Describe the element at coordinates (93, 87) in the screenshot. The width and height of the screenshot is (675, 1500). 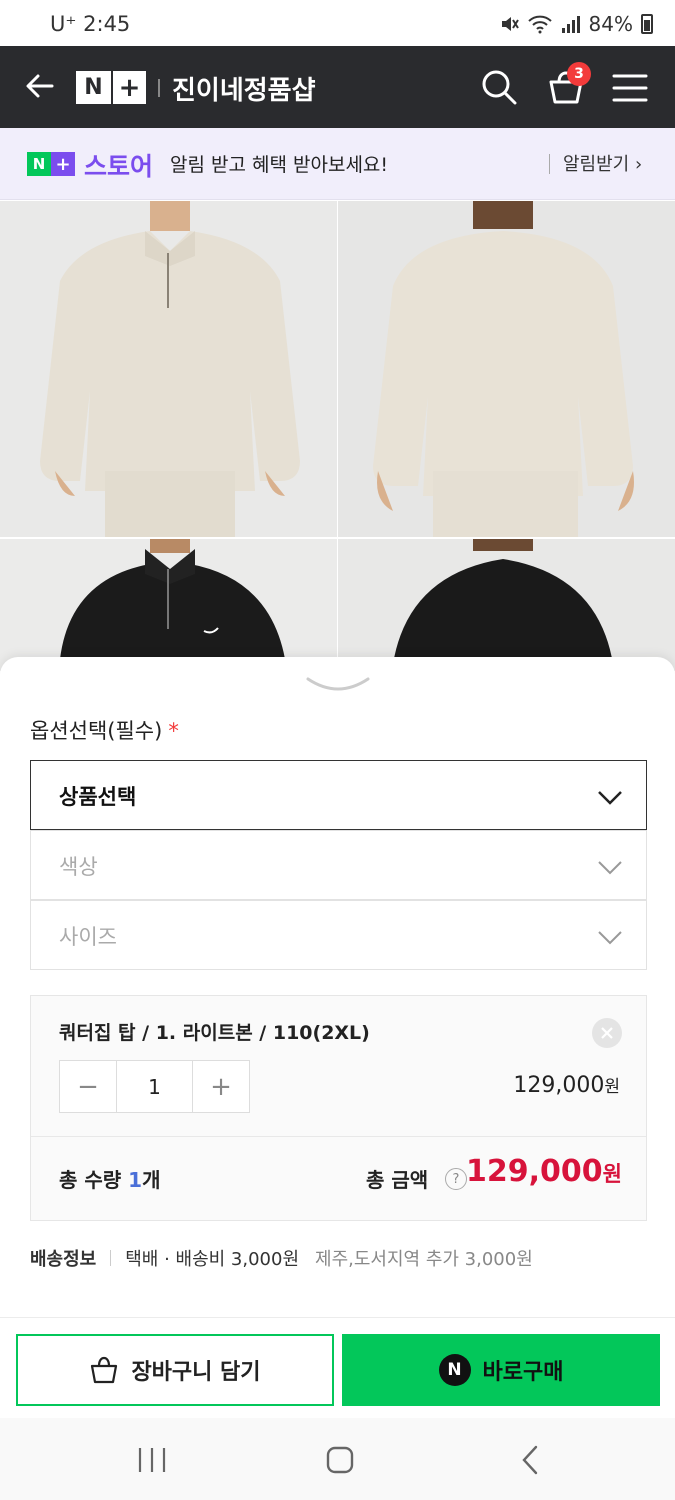
I see `logo-n: N` at that location.